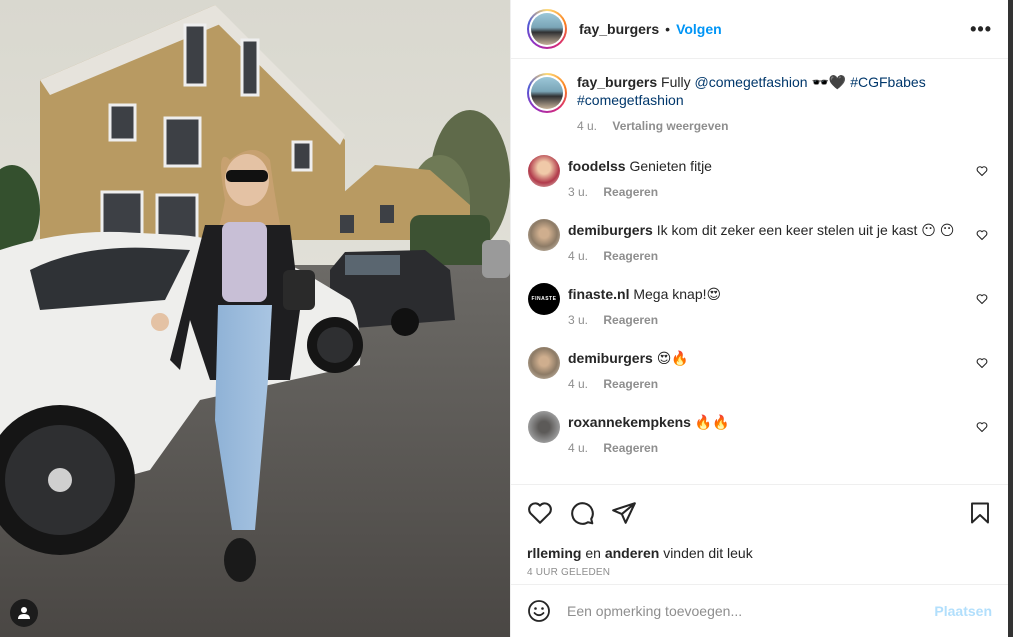 The height and width of the screenshot is (637, 1013). What do you see at coordinates (670, 126) in the screenshot?
I see `translate-button: Vertaling weergeven` at bounding box center [670, 126].